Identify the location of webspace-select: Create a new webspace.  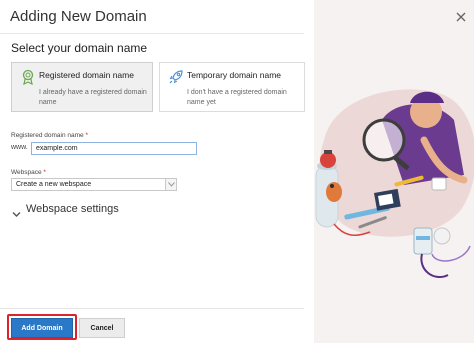
(94, 184).